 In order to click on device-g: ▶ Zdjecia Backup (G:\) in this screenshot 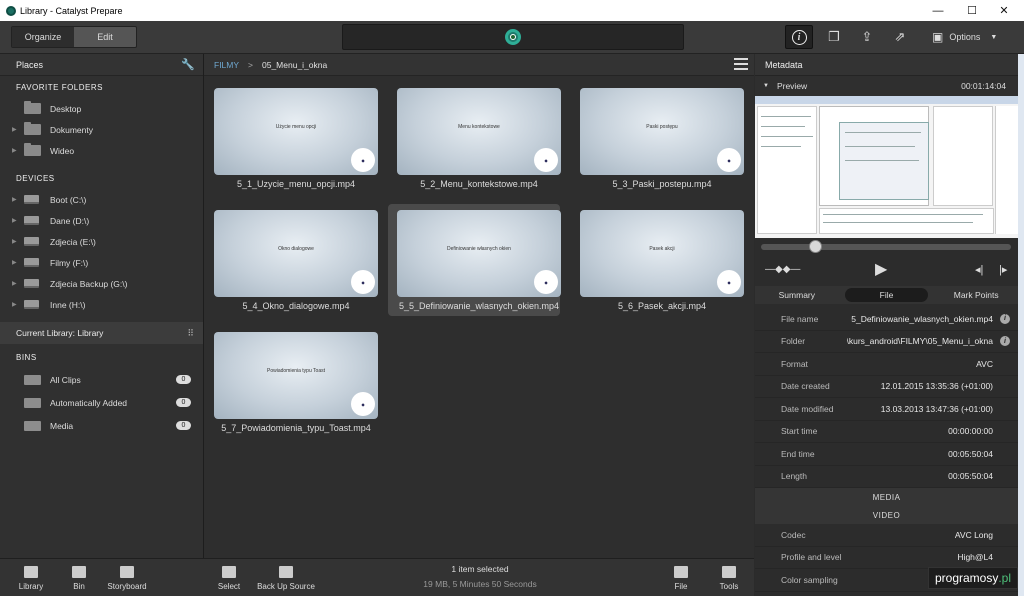, I will do `click(101, 283)`.